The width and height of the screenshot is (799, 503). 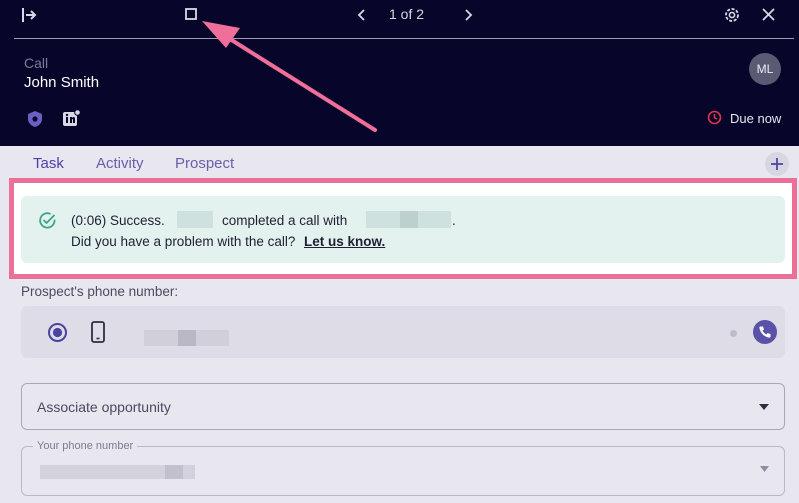 What do you see at coordinates (57, 332) in the screenshot?
I see `radio-selected-icon` at bounding box center [57, 332].